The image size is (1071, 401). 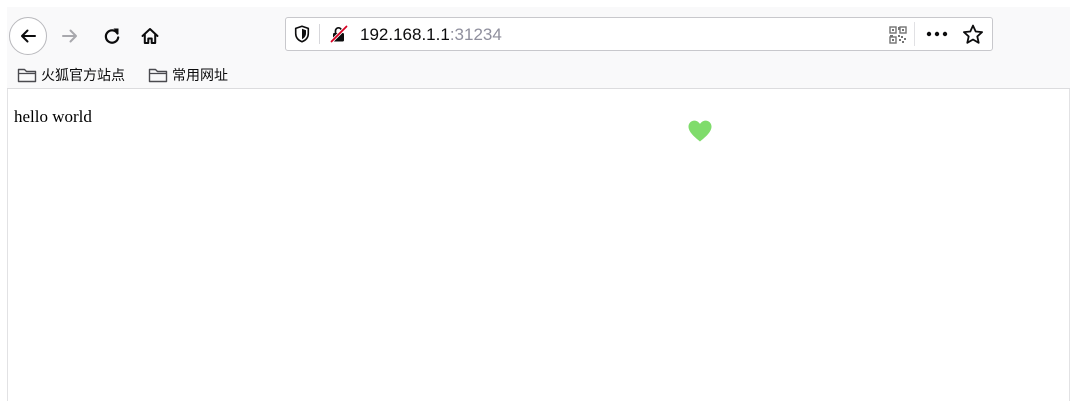 I want to click on tracking-protection-shield-icon, so click(x=302, y=34).